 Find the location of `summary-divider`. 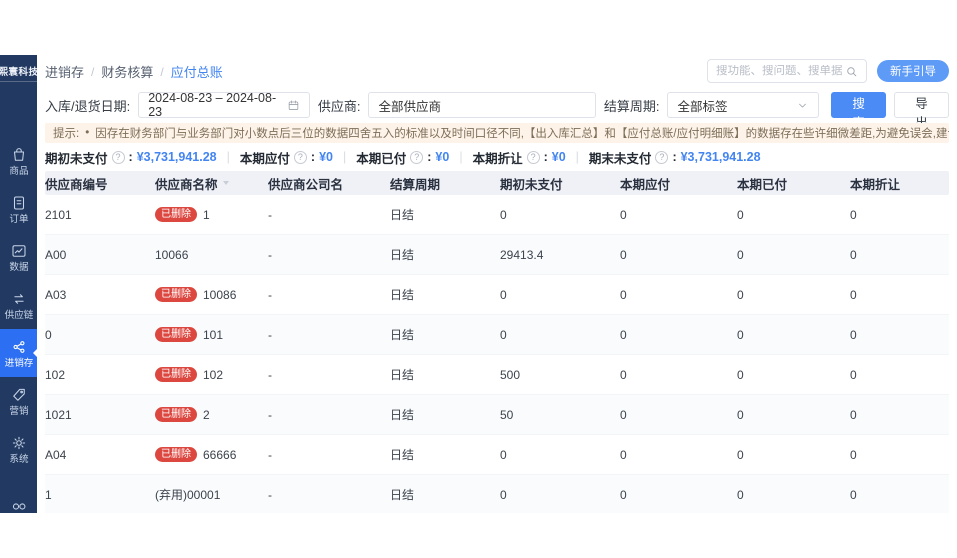

summary-divider is located at coordinates (344, 157).